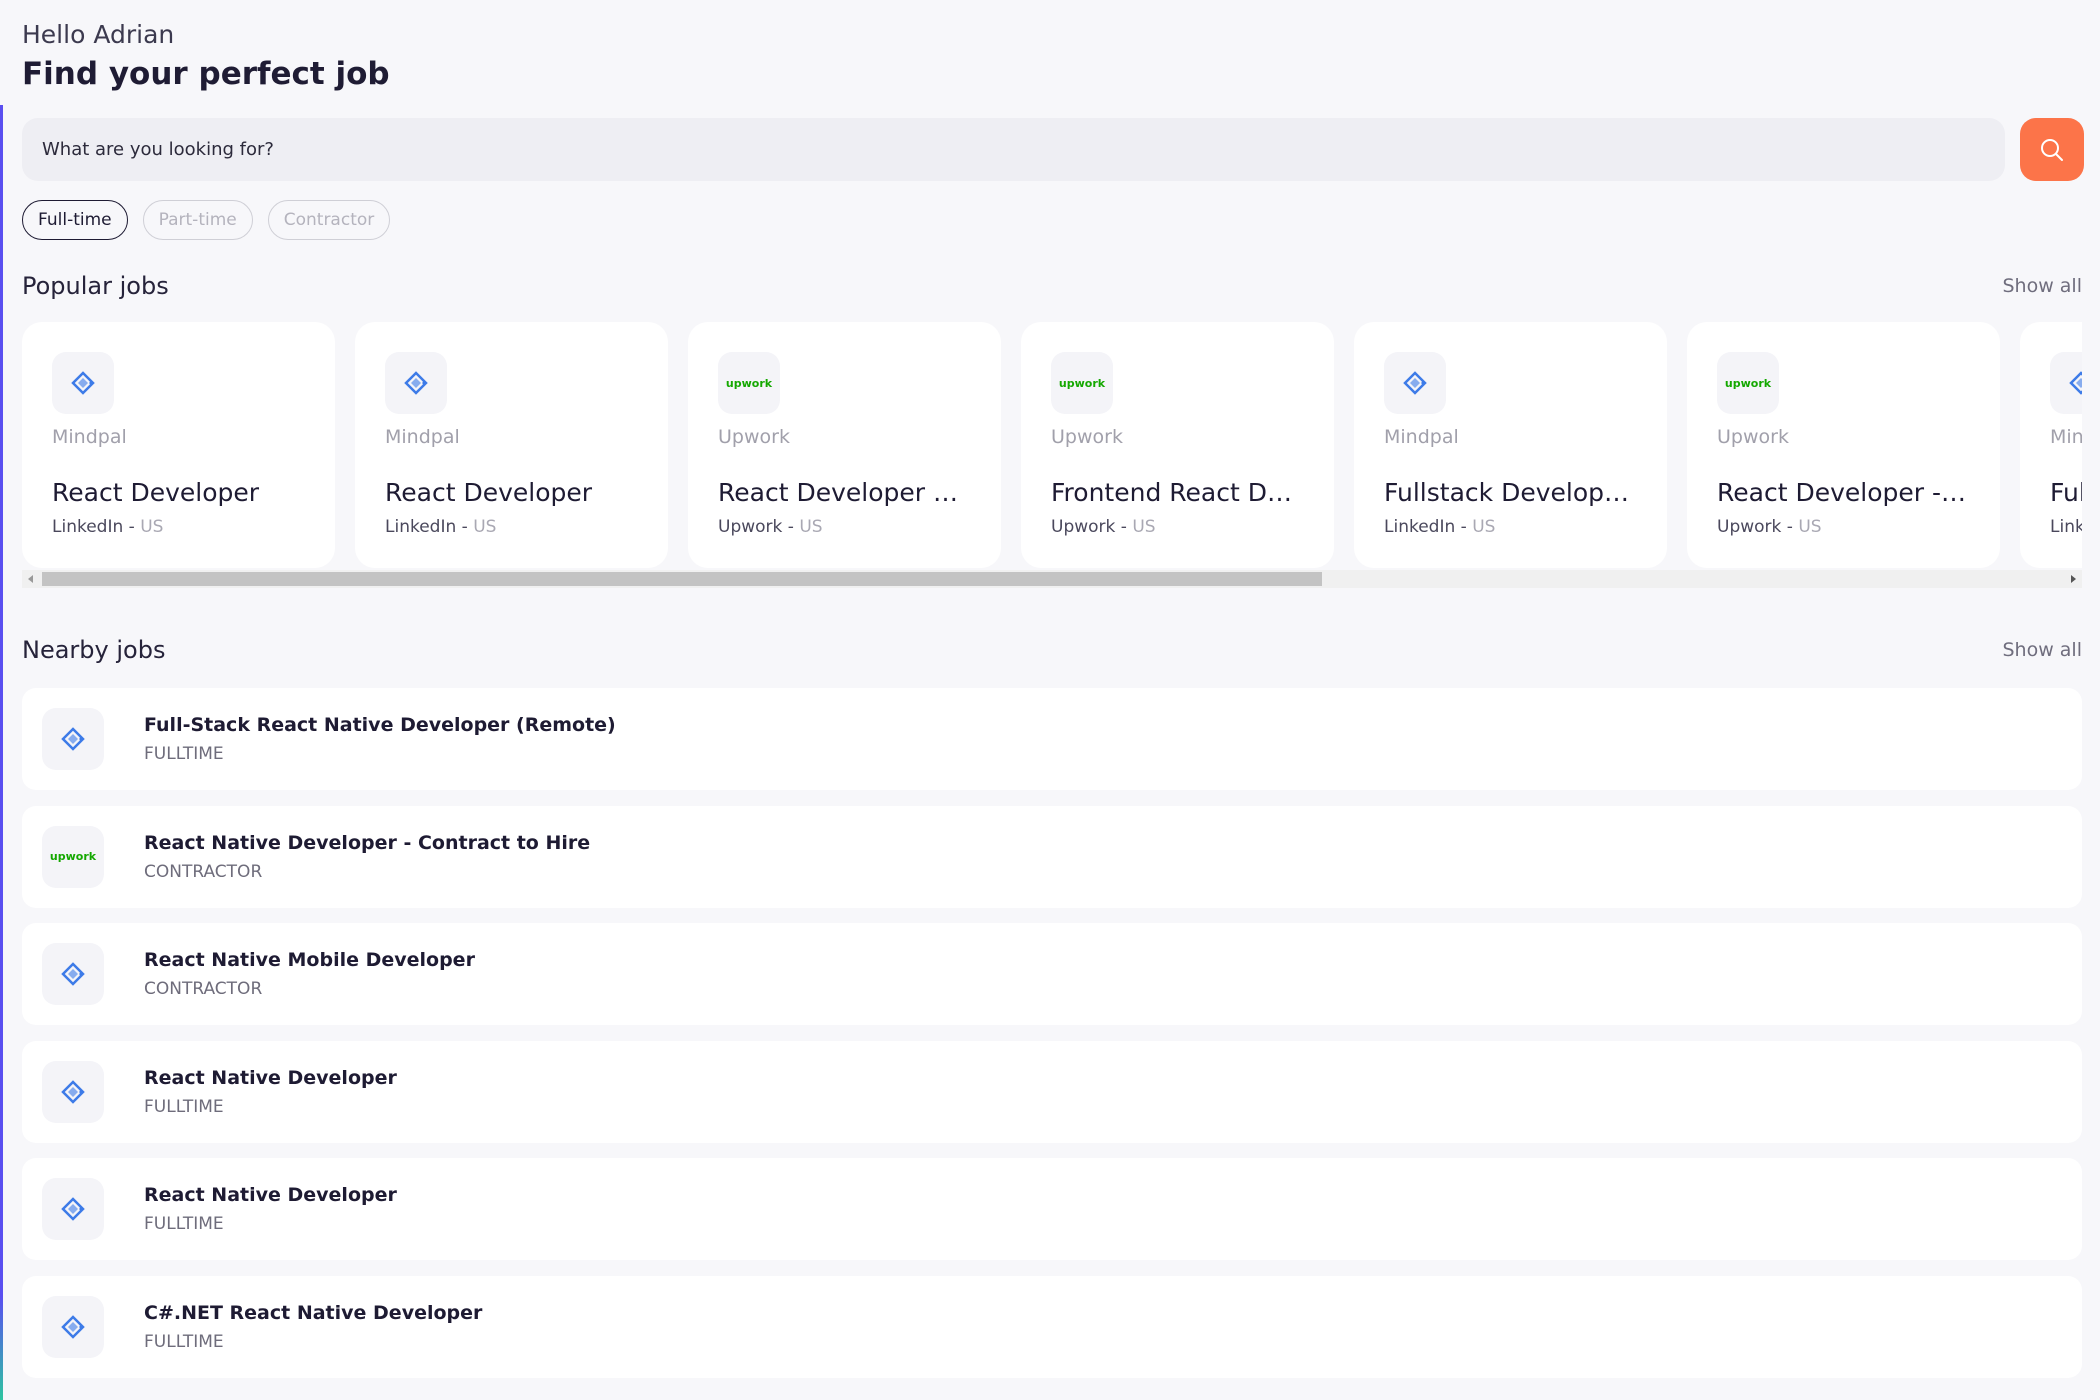 This screenshot has width=2100, height=1400. What do you see at coordinates (2042, 650) in the screenshot?
I see `nearby-show-all-link: Show all` at bounding box center [2042, 650].